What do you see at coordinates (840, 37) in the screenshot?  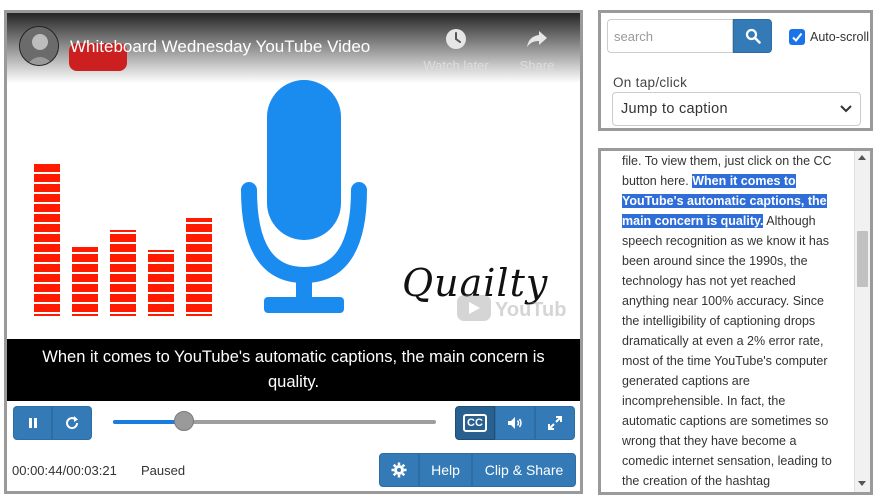 I see `autoscroll-label: Auto-scroll` at bounding box center [840, 37].